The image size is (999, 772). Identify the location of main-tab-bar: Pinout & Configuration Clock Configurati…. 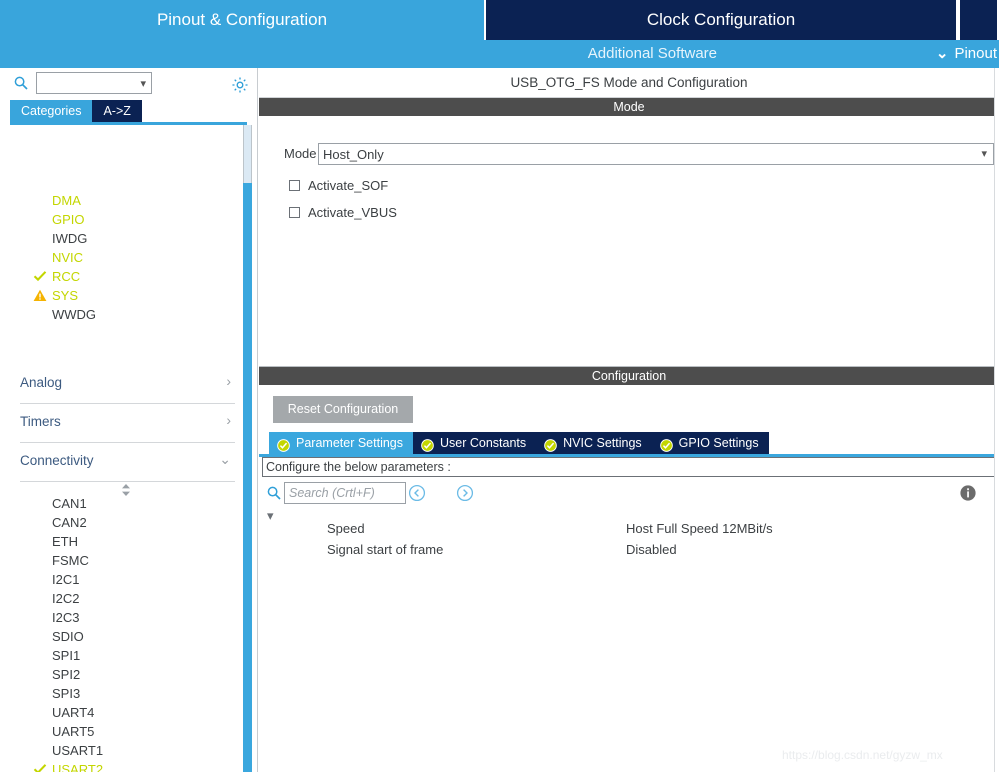
(499, 20).